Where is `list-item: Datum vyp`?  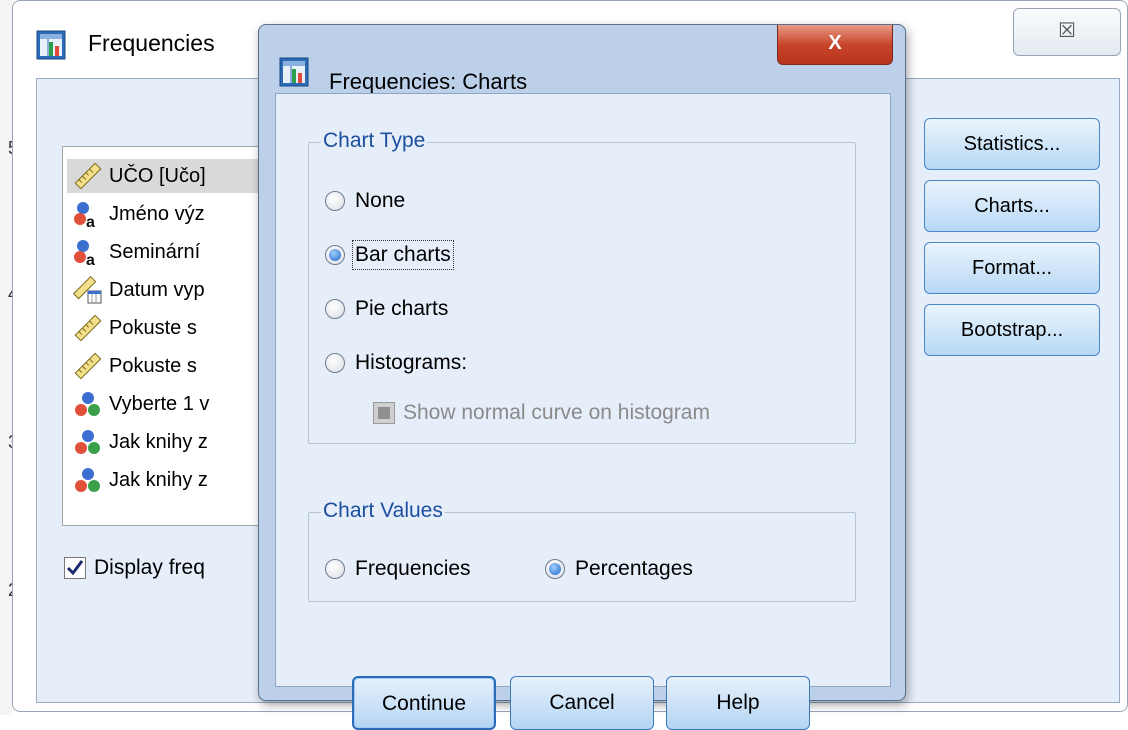
list-item: Datum vyp is located at coordinates (139, 290).